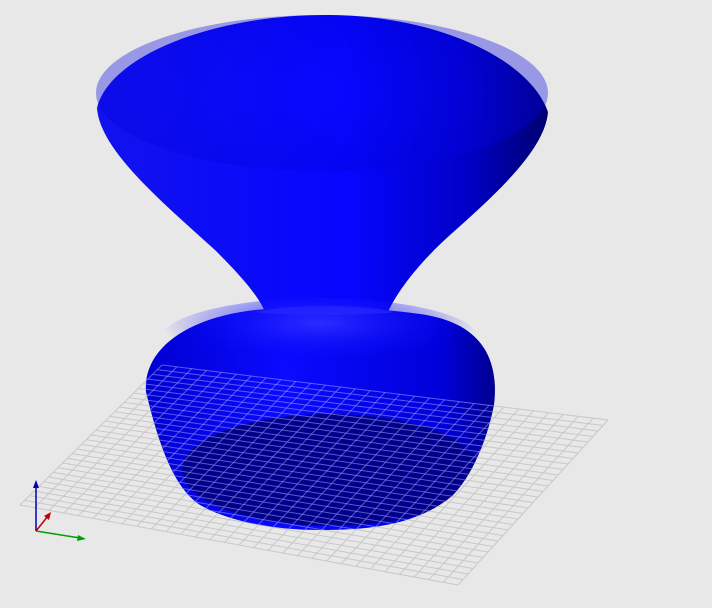 This screenshot has height=608, width=712. I want to click on x-axis, so click(58, 534).